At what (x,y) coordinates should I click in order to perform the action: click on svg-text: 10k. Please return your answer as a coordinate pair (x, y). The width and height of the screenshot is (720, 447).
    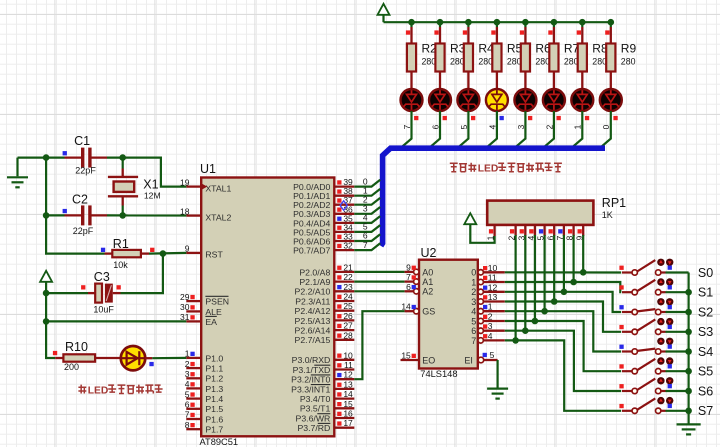
    Looking at the image, I should click on (120, 265).